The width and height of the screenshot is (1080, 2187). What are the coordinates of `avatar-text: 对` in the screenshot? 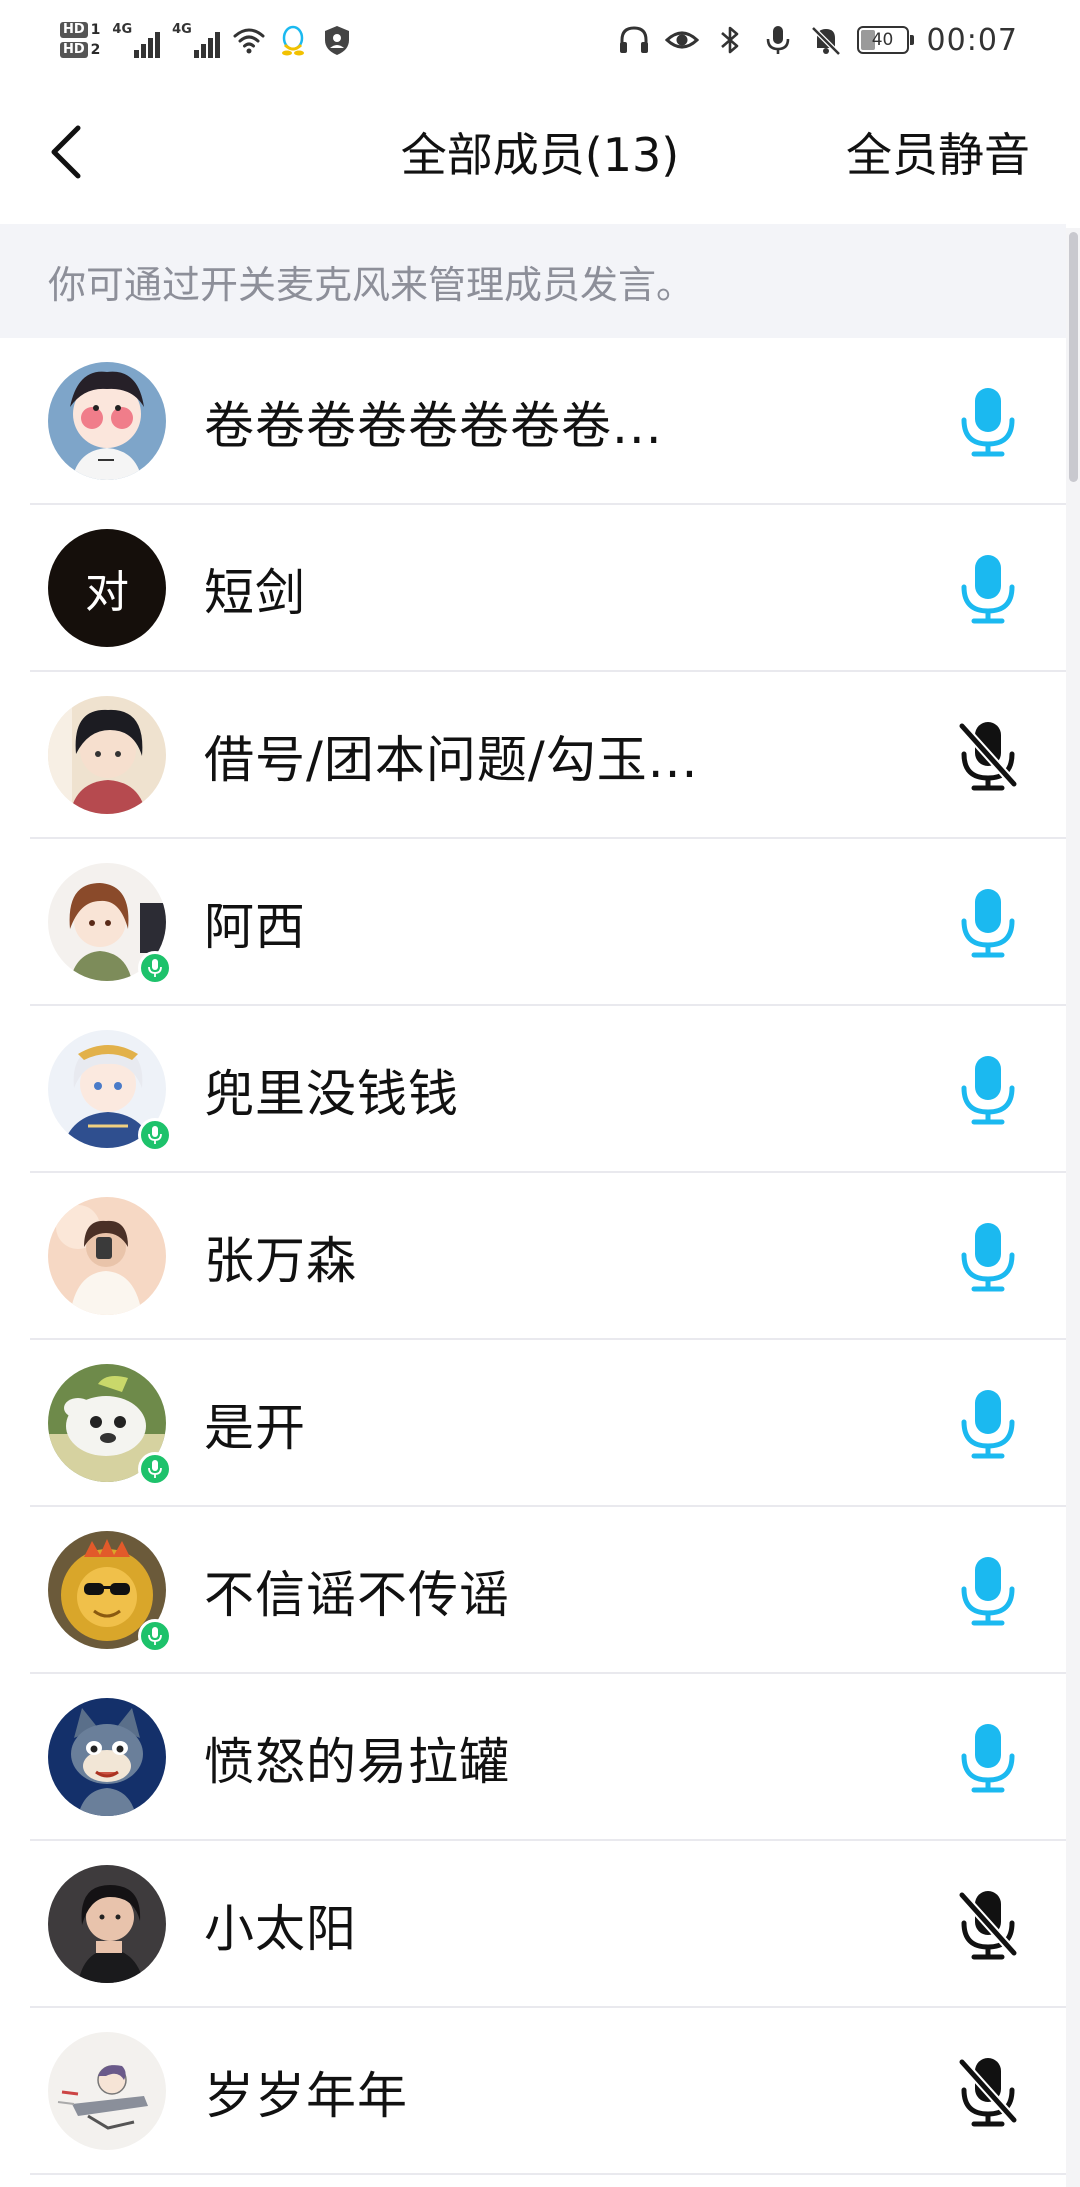 It's located at (107, 588).